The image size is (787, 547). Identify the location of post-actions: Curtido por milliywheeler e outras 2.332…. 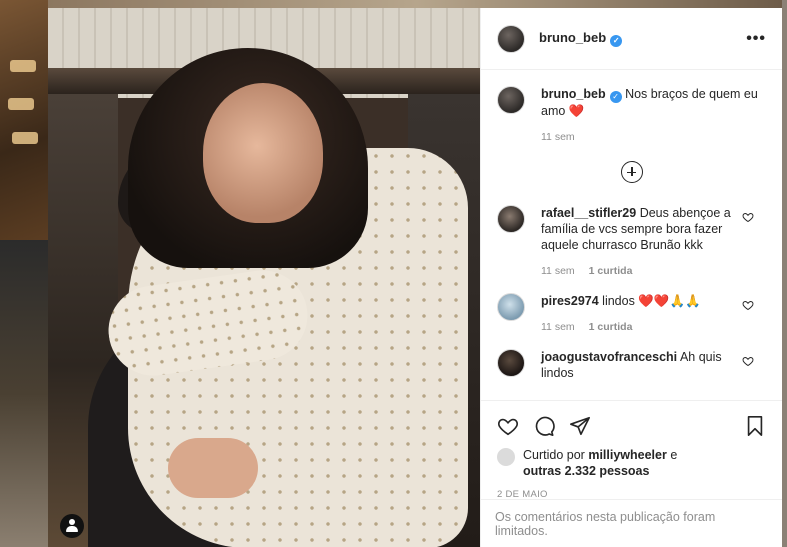
(631, 450).